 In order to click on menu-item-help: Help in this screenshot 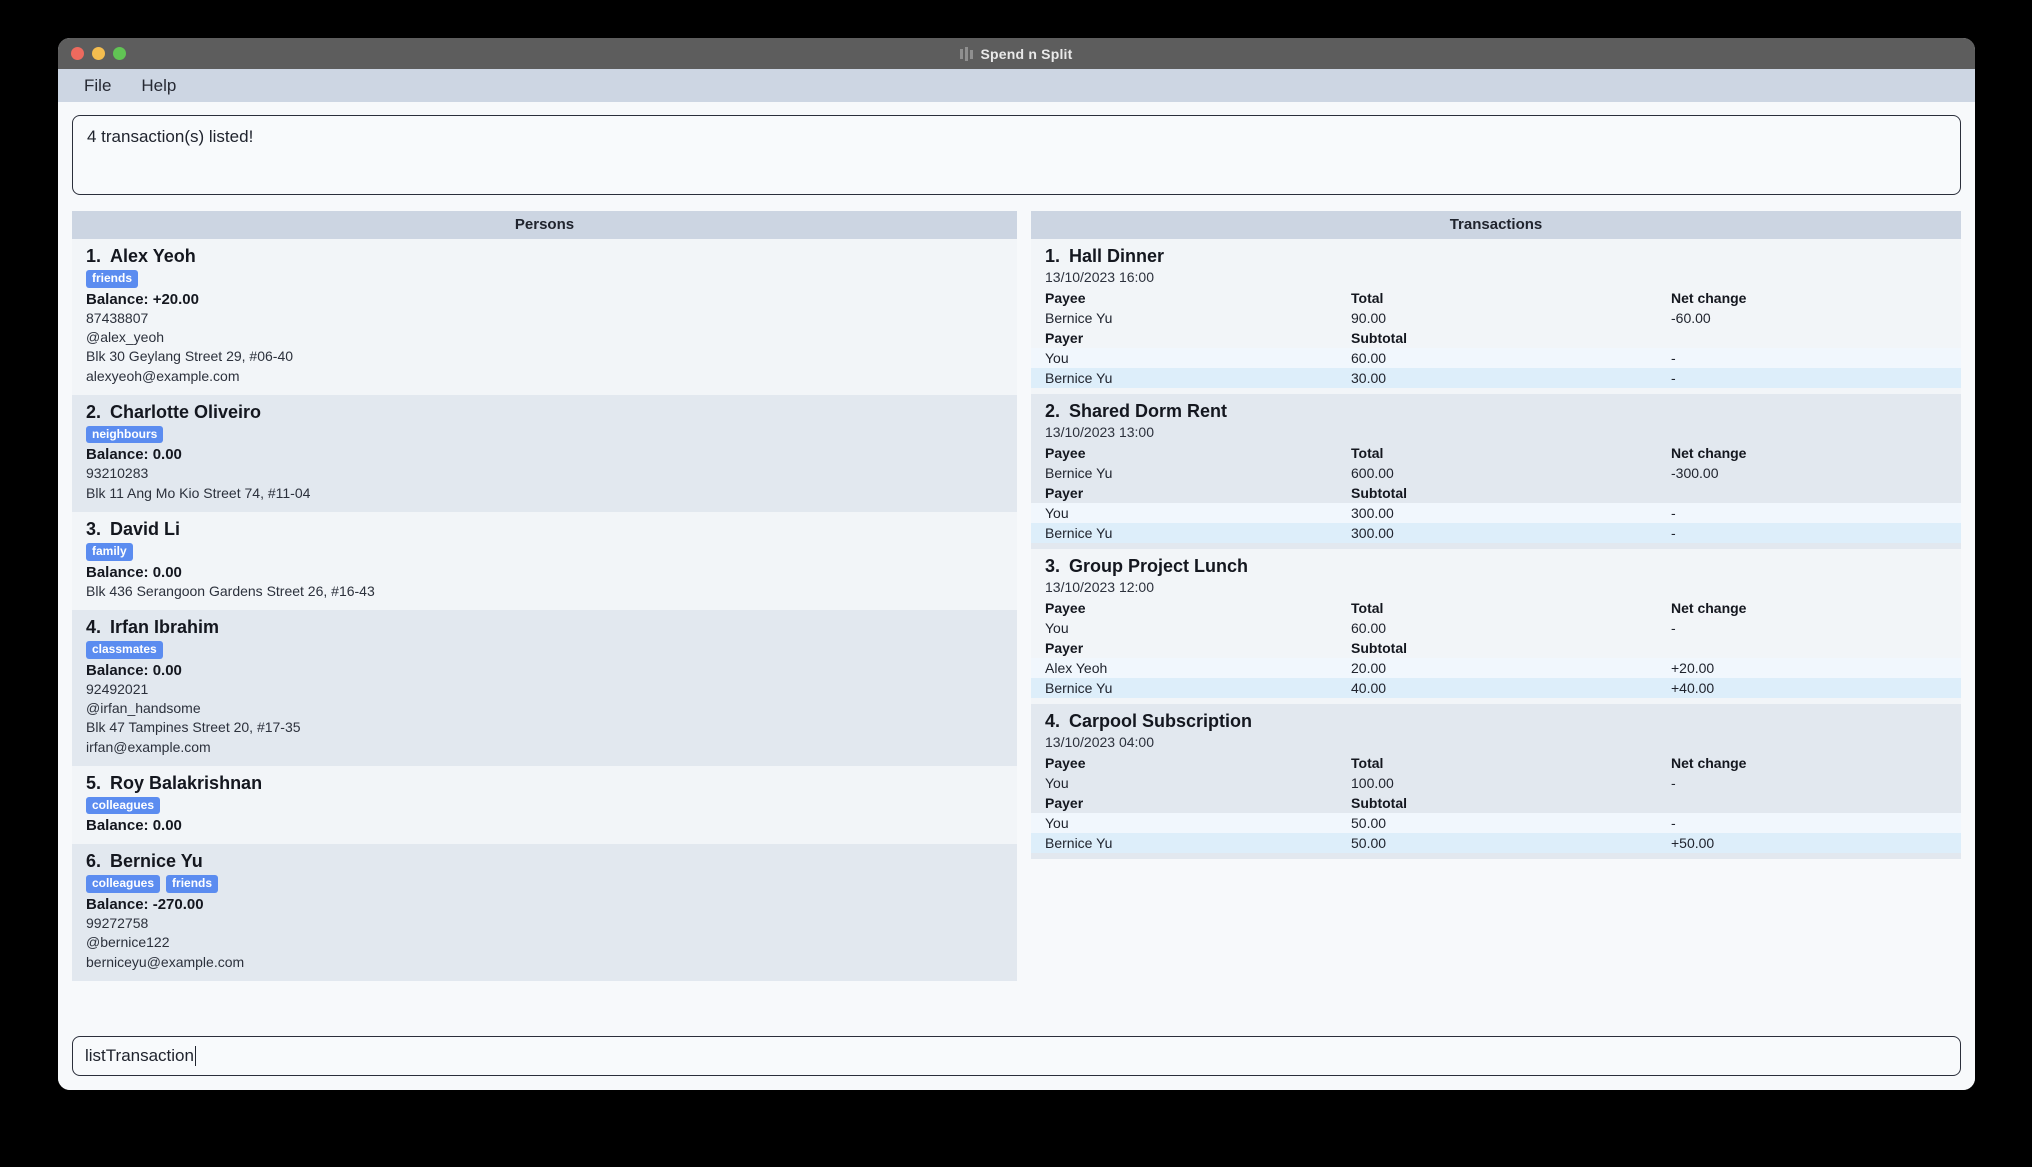, I will do `click(158, 86)`.